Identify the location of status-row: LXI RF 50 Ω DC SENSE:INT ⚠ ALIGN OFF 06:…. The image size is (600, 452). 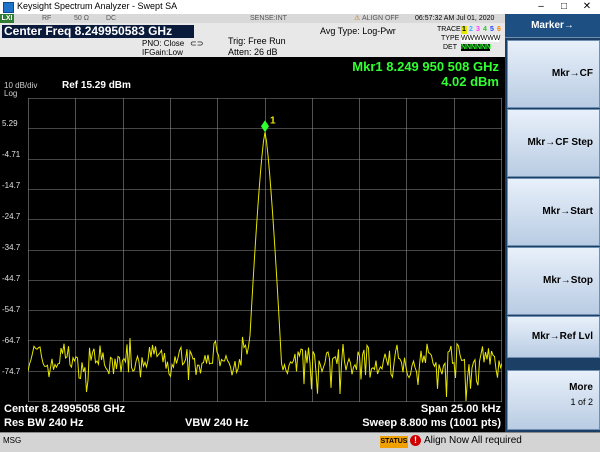
(252, 18).